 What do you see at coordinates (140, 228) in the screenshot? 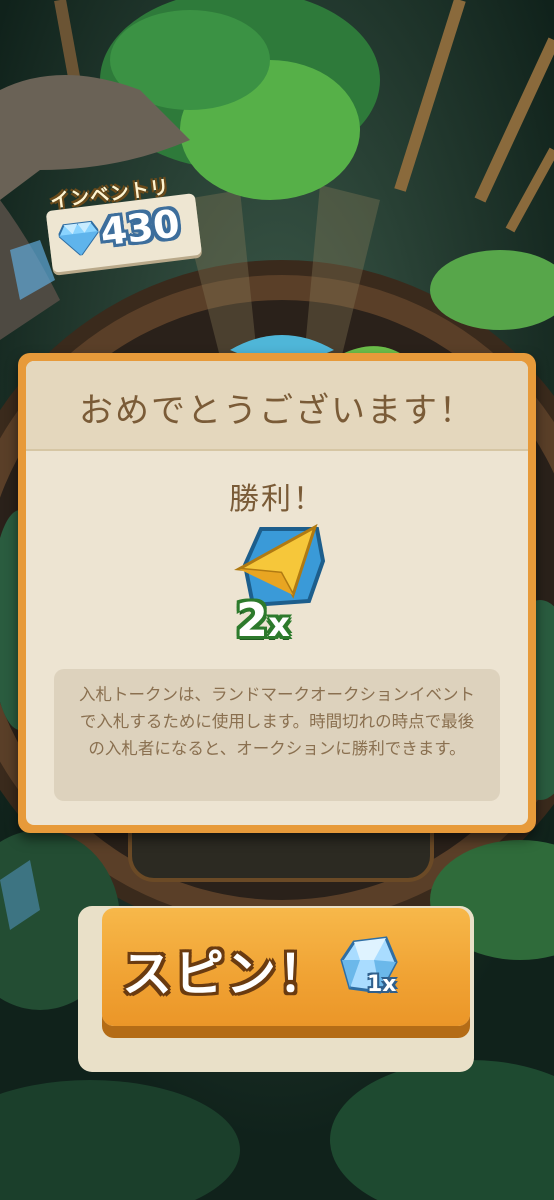
I see `inventory-count: 430` at bounding box center [140, 228].